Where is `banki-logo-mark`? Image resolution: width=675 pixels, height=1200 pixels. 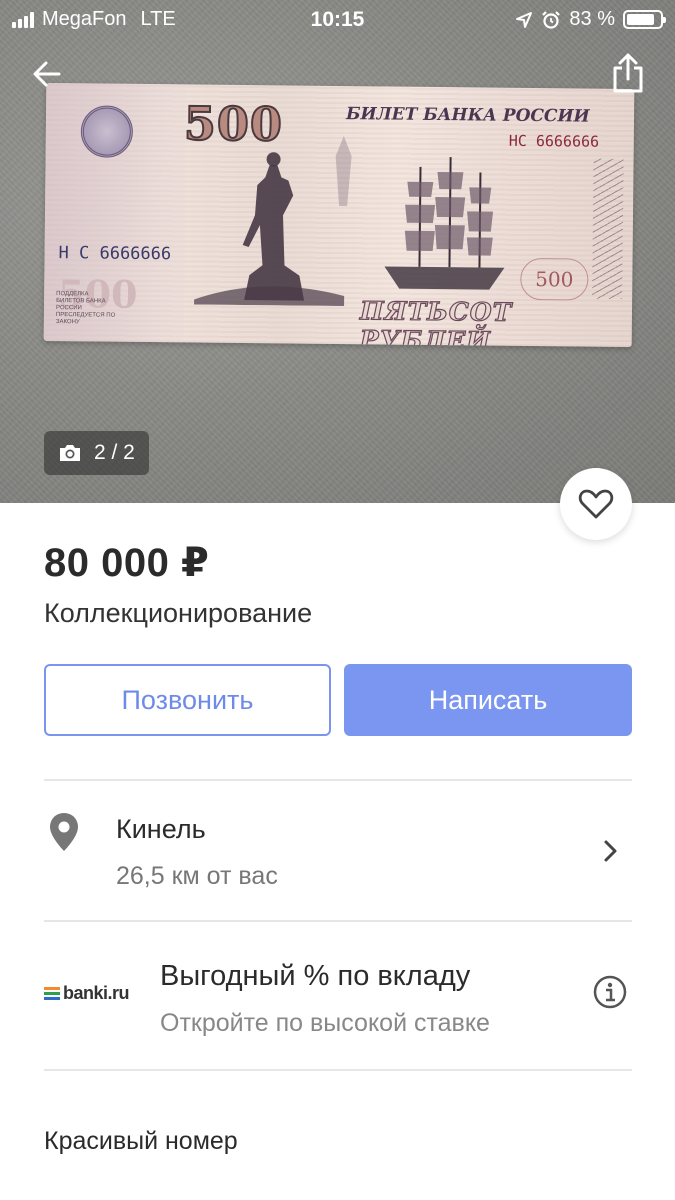 banki-logo-mark is located at coordinates (52, 993).